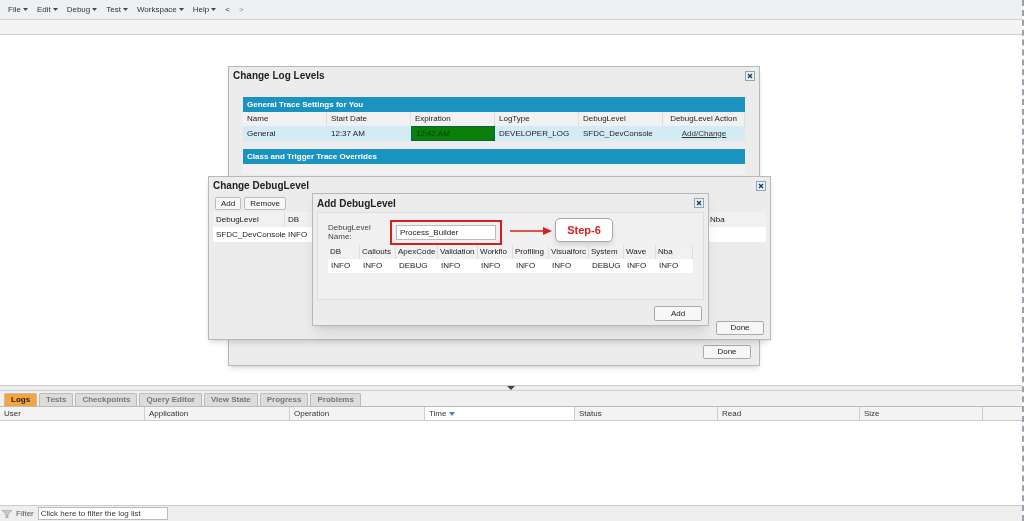  I want to click on filter-label: Filter, so click(25, 513).